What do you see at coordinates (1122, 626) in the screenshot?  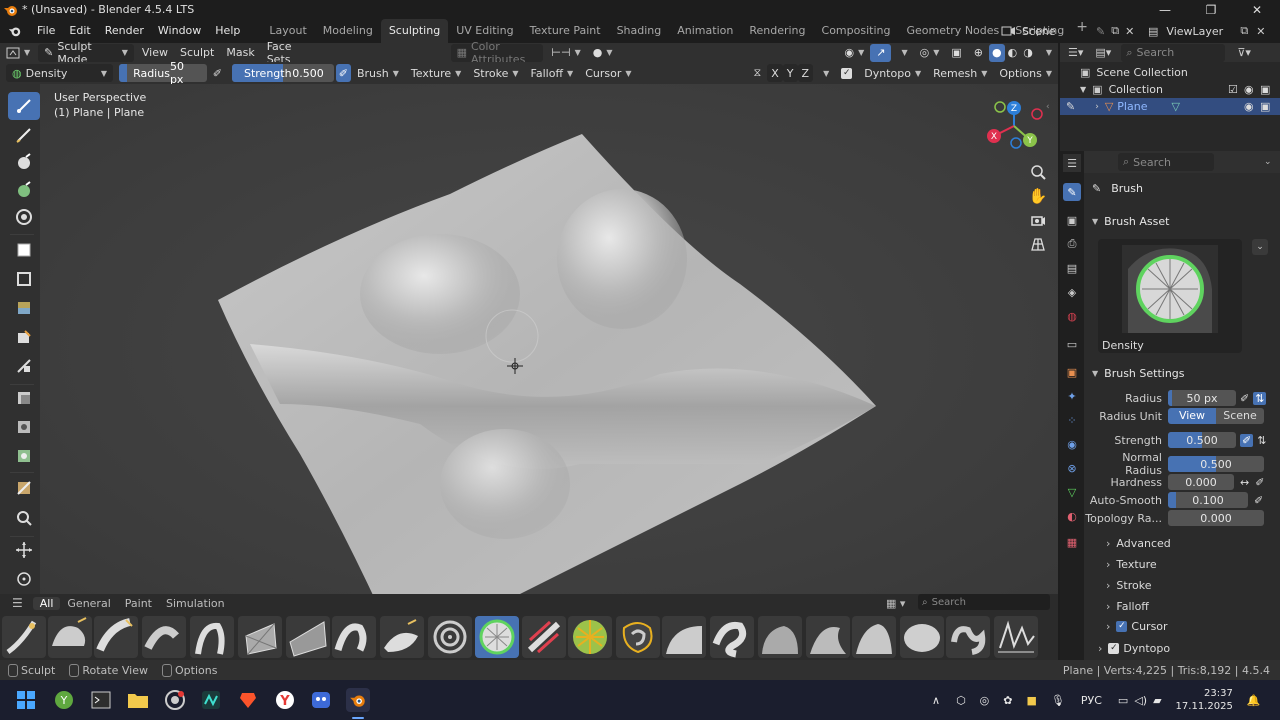 I see `checkbox-checked-icon: ✓` at bounding box center [1122, 626].